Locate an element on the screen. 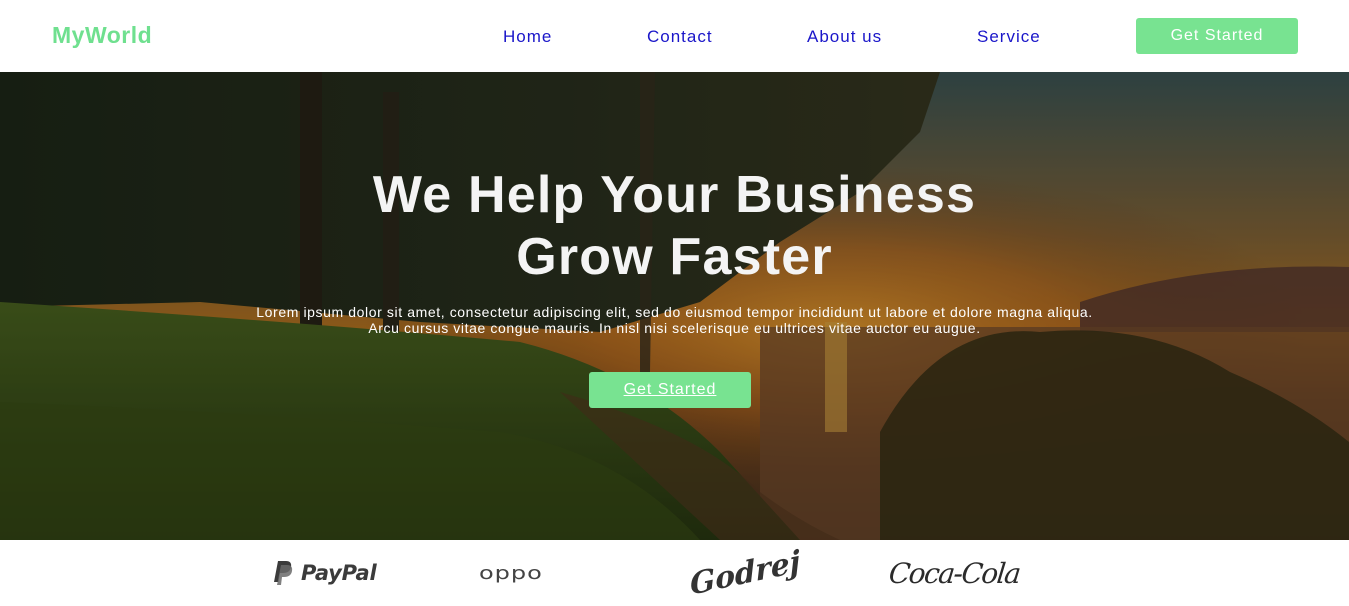 The image size is (1349, 606). coca-cola-wordmark: Coca-Cola is located at coordinates (954, 573).